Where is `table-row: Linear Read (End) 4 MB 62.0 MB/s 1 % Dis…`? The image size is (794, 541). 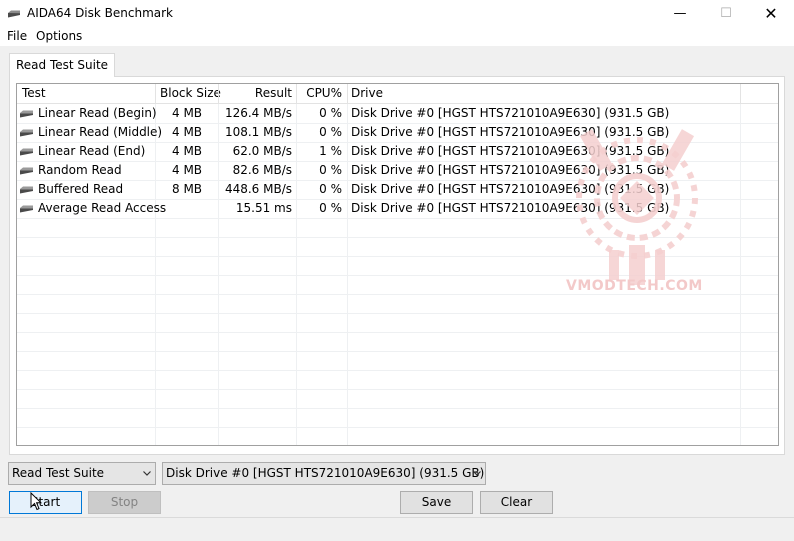 table-row: Linear Read (End) 4 MB 62.0 MB/s 1 % Dis… is located at coordinates (397, 151).